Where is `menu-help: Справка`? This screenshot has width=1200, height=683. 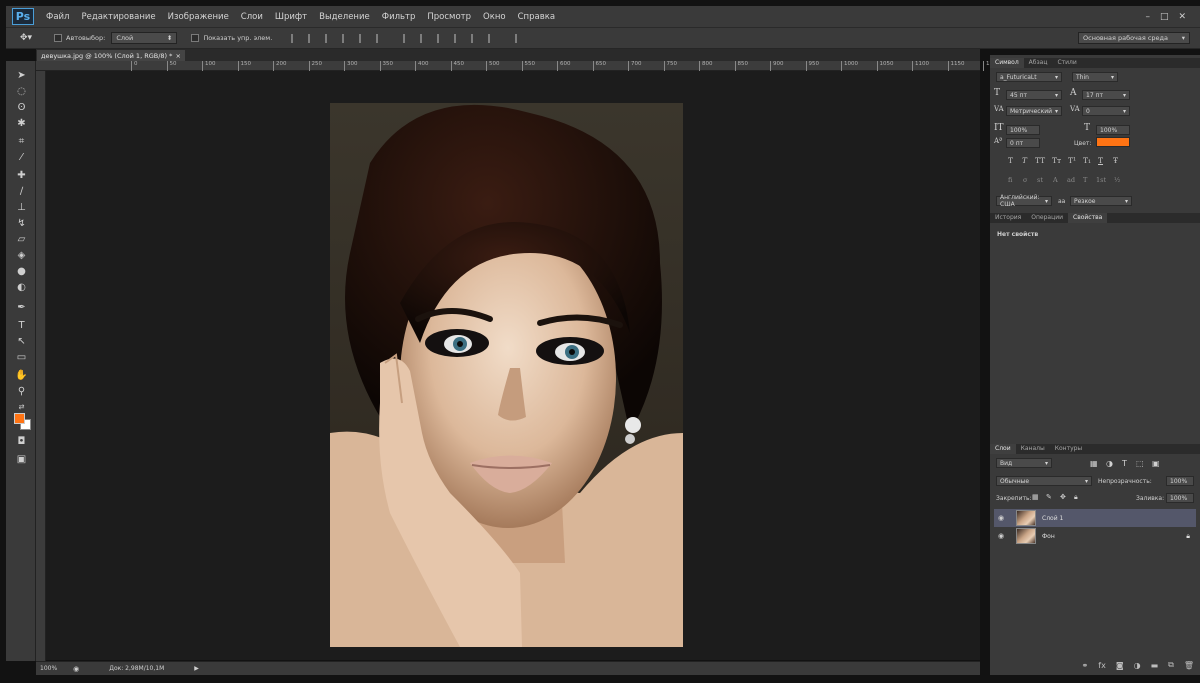 menu-help: Справка is located at coordinates (536, 17).